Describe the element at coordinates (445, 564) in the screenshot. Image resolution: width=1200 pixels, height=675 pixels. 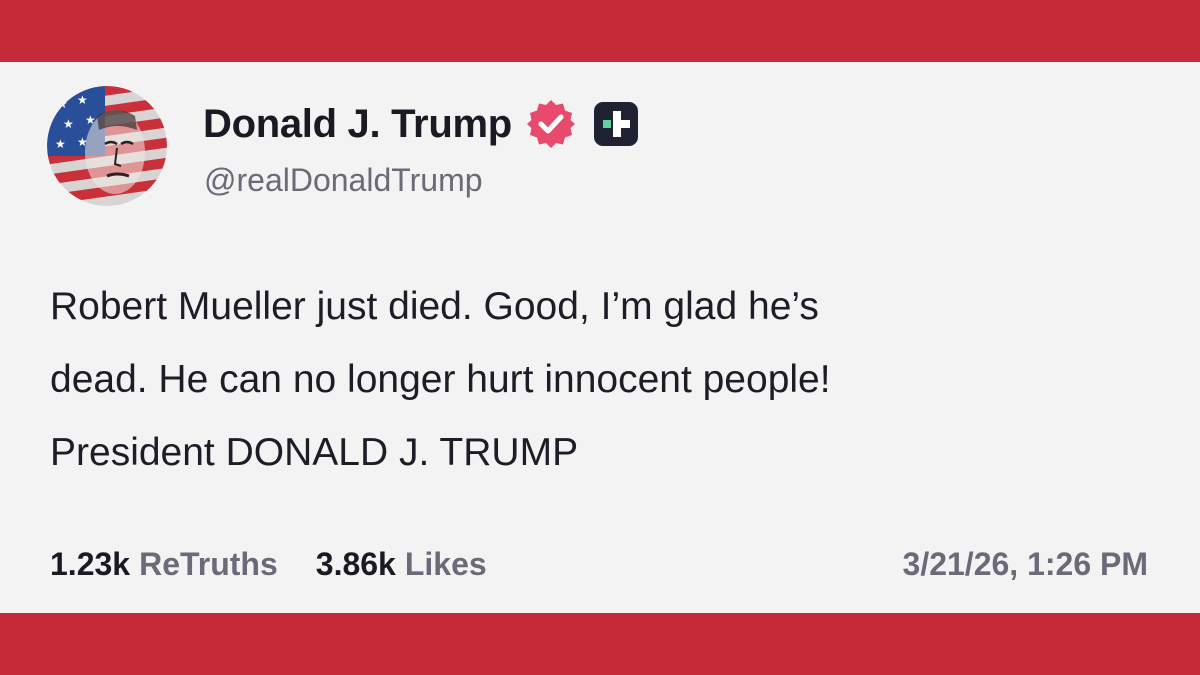
I see `likes-label: Likes` at that location.